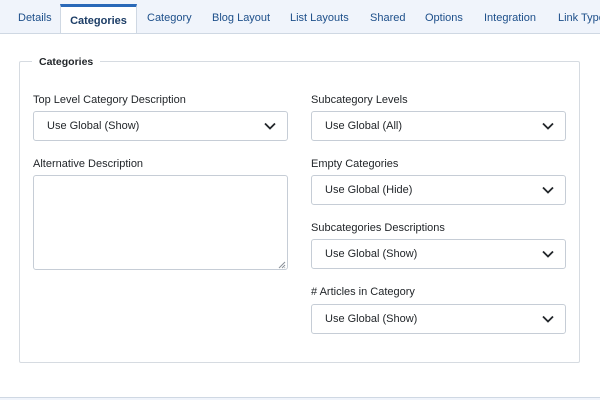  What do you see at coordinates (364, 126) in the screenshot?
I see `subcategory-levels-value: Use Global (All)` at bounding box center [364, 126].